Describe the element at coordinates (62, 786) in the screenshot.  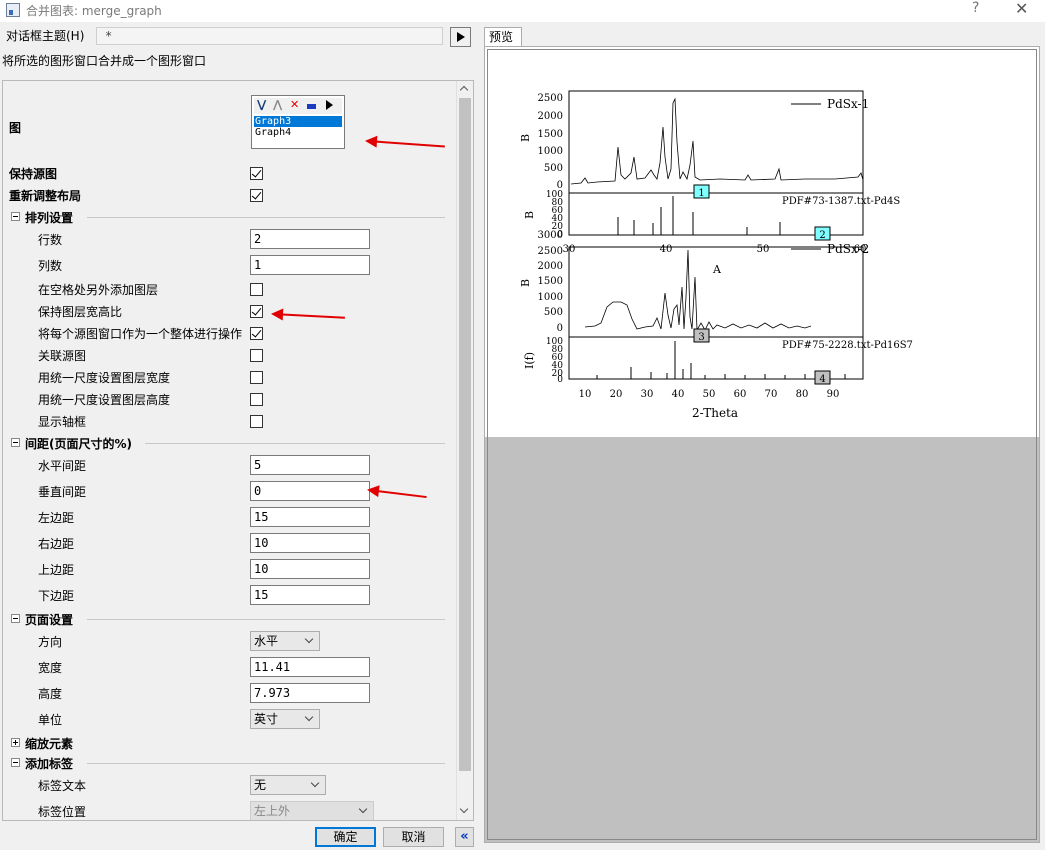
I see `label-text-label: 标签文本` at that location.